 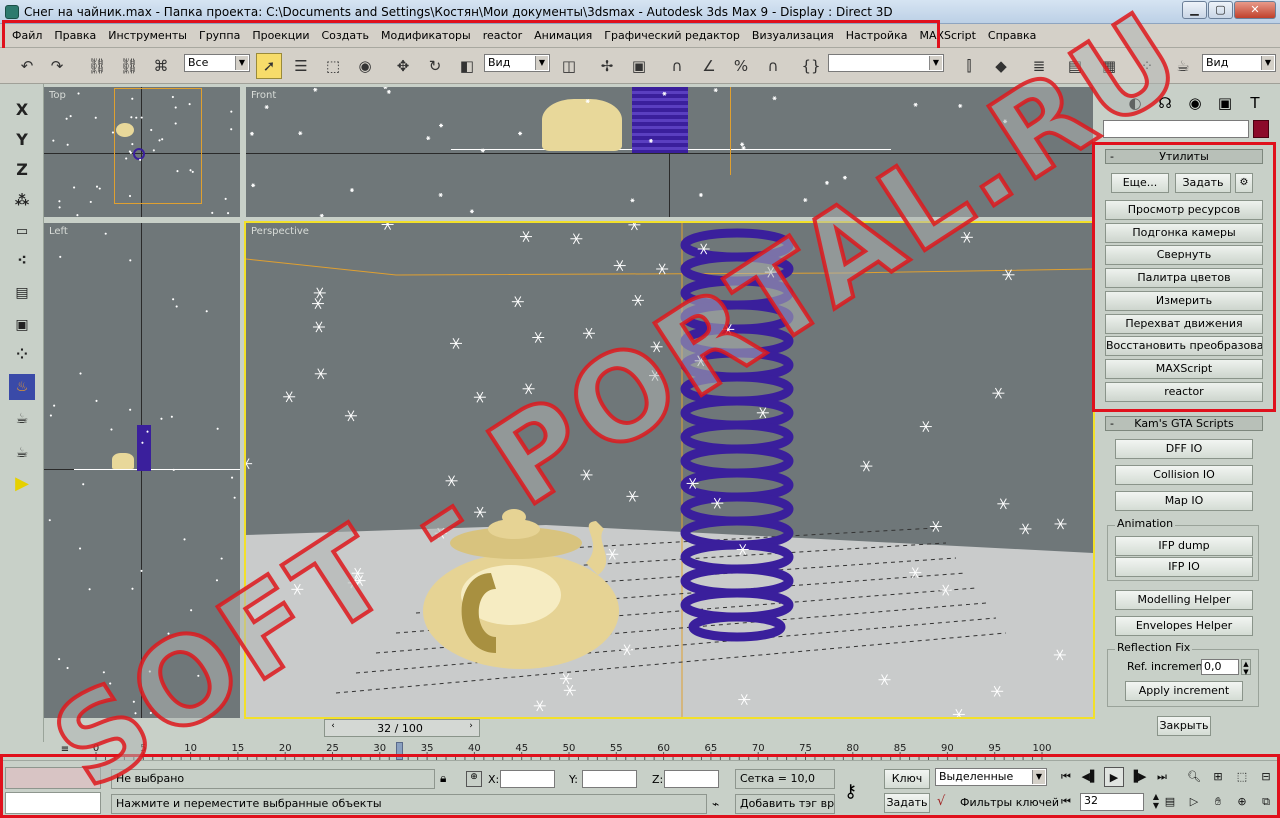 I want to click on current-frame-input: 32, so click(x=1112, y=802).